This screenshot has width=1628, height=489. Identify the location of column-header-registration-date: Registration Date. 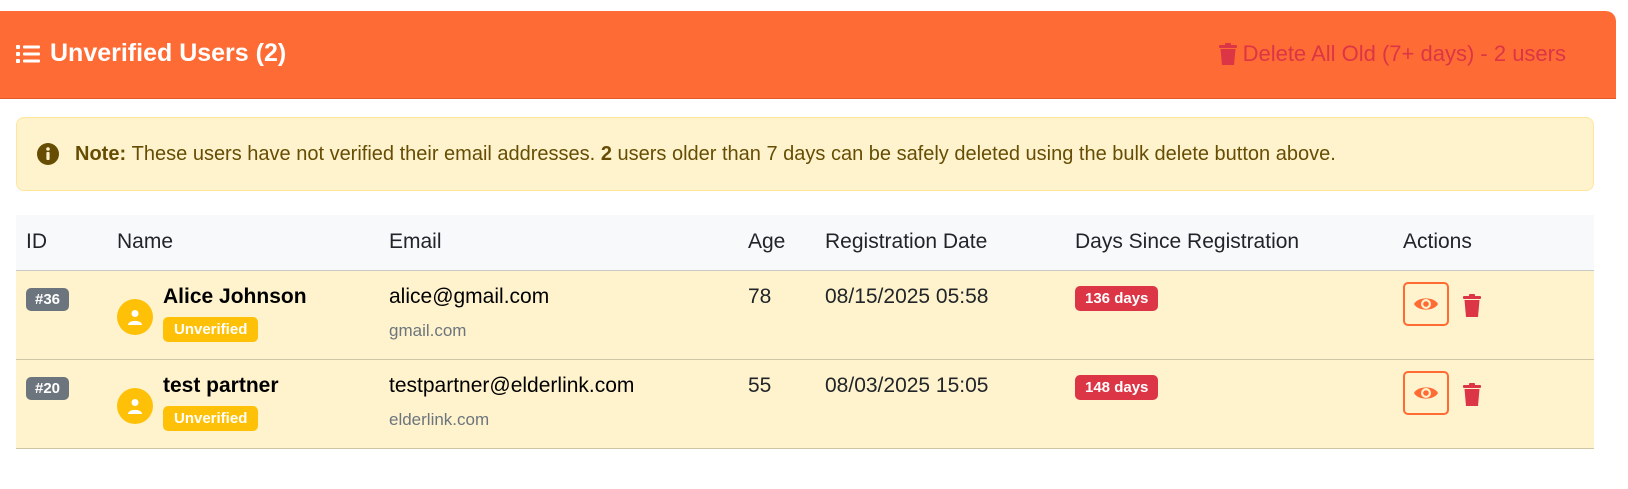
(940, 243).